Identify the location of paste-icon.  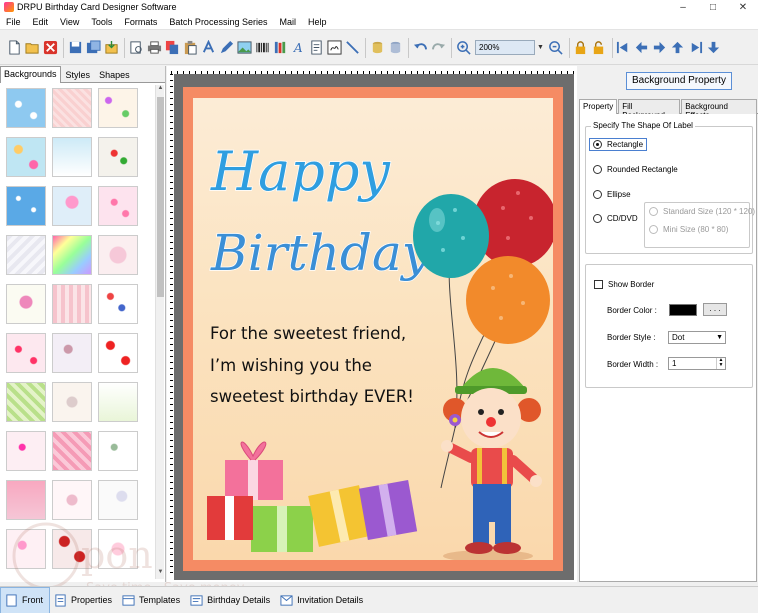
(190, 48).